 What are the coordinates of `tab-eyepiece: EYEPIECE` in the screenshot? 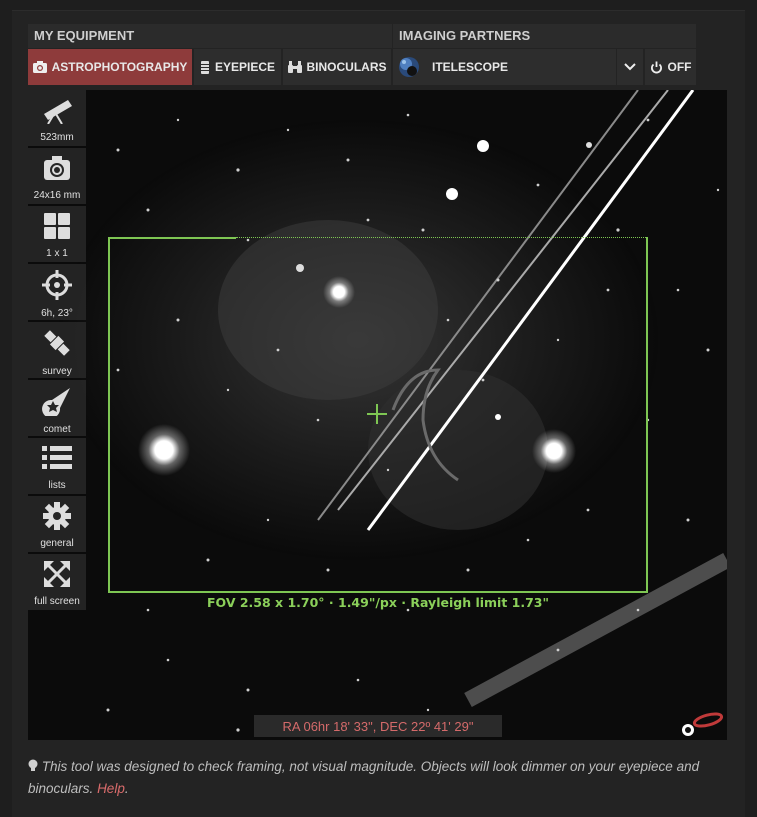 It's located at (237, 67).